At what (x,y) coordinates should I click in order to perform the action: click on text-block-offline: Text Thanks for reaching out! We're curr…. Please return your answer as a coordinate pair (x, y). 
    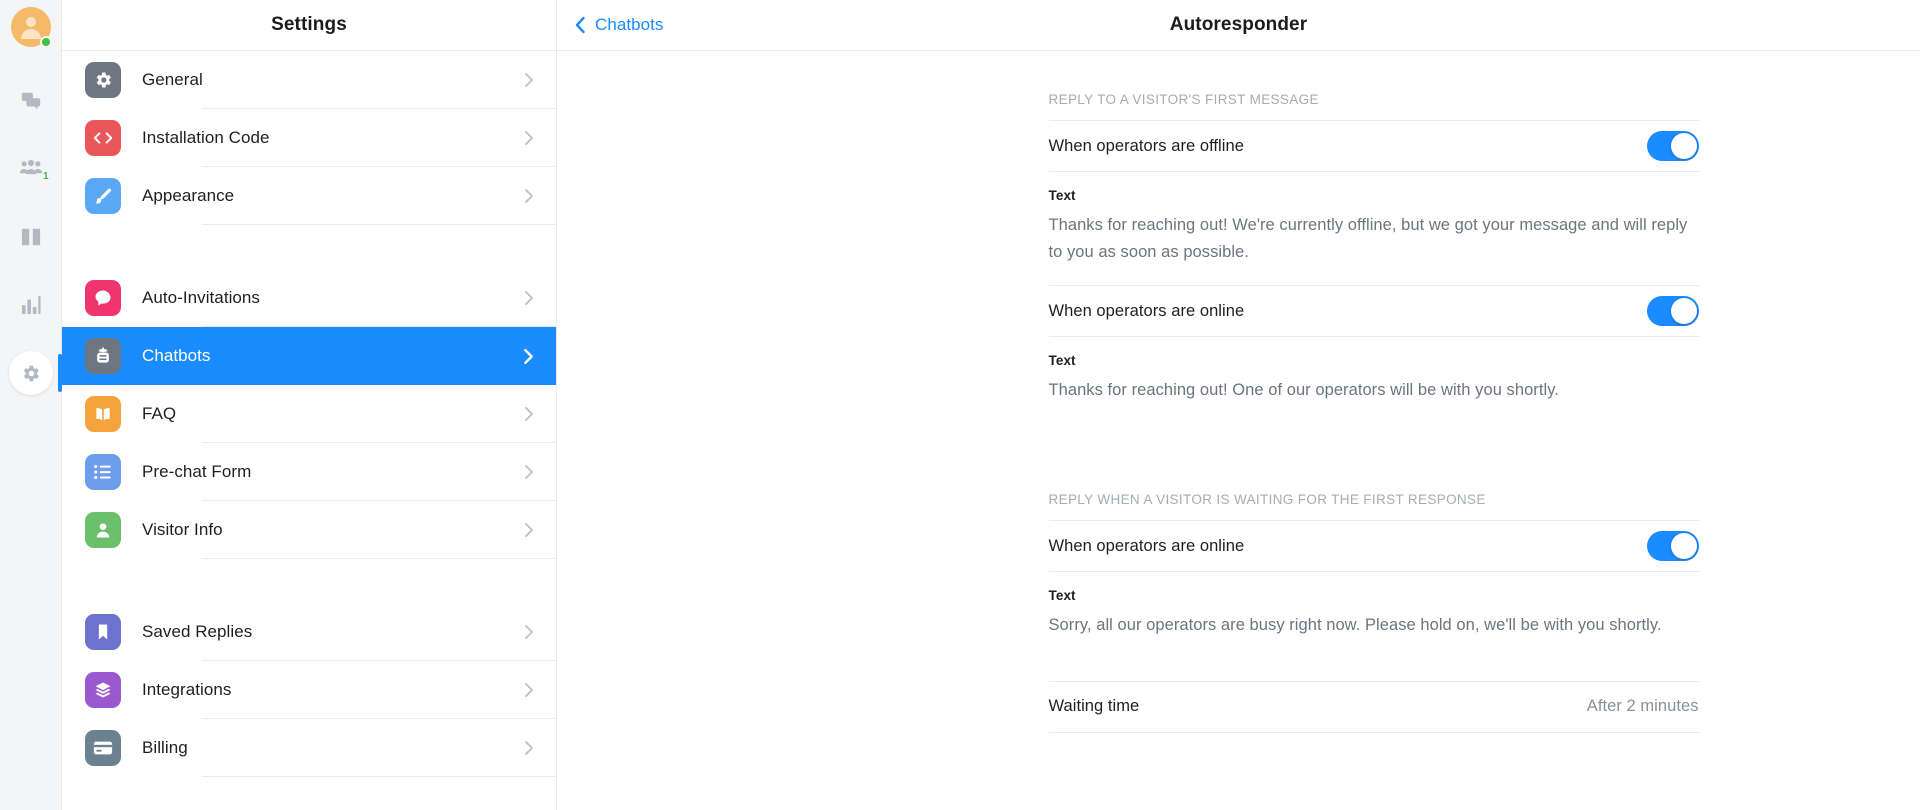
    Looking at the image, I should click on (1374, 228).